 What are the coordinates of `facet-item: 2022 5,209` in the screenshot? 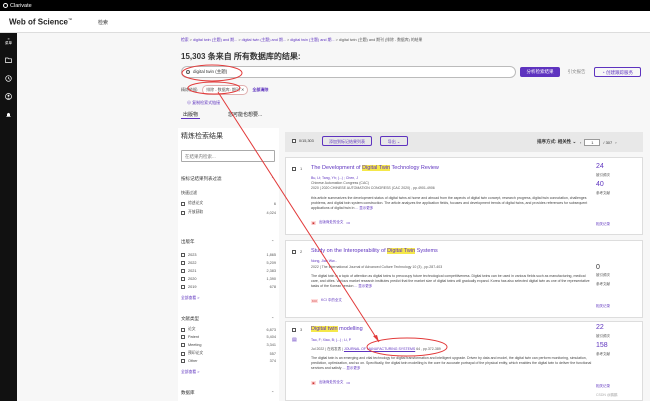 It's located at (228, 263).